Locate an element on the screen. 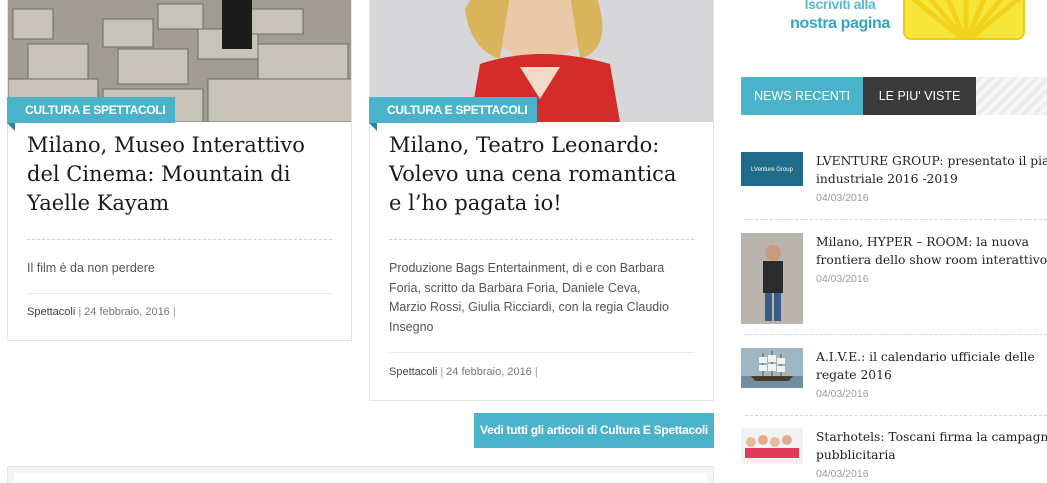 The height and width of the screenshot is (483, 1047). title-line: del Cinema: Mountain di is located at coordinates (159, 174).